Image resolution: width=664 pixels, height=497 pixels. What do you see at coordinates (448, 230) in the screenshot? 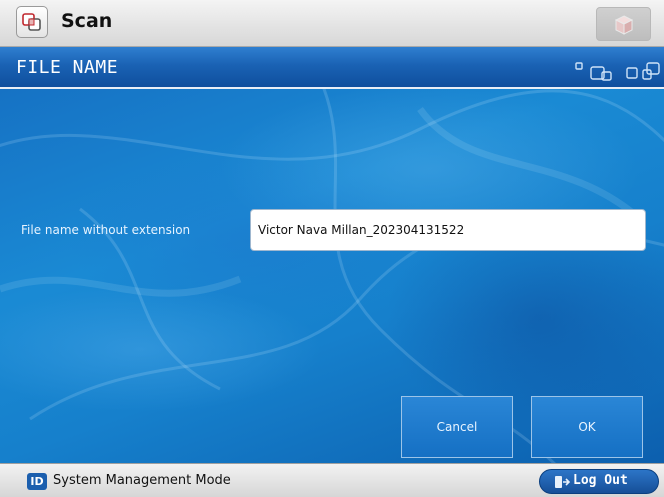
I see `file-name-input` at bounding box center [448, 230].